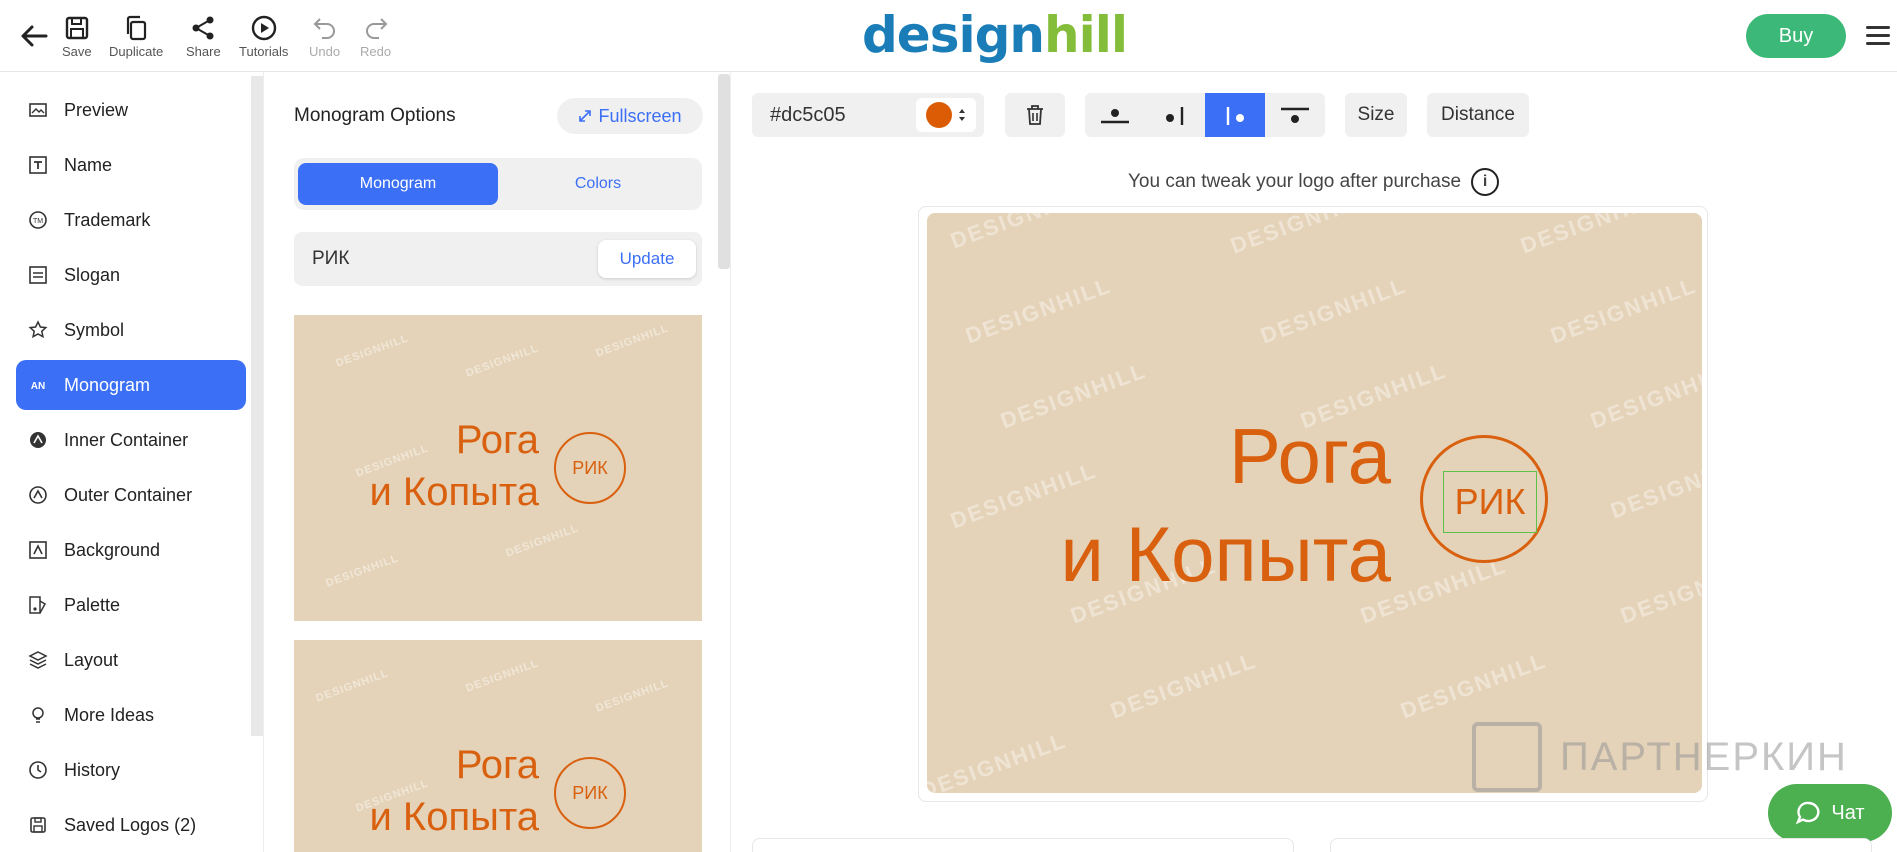  I want to click on sidebar-item-label: History, so click(92, 769).